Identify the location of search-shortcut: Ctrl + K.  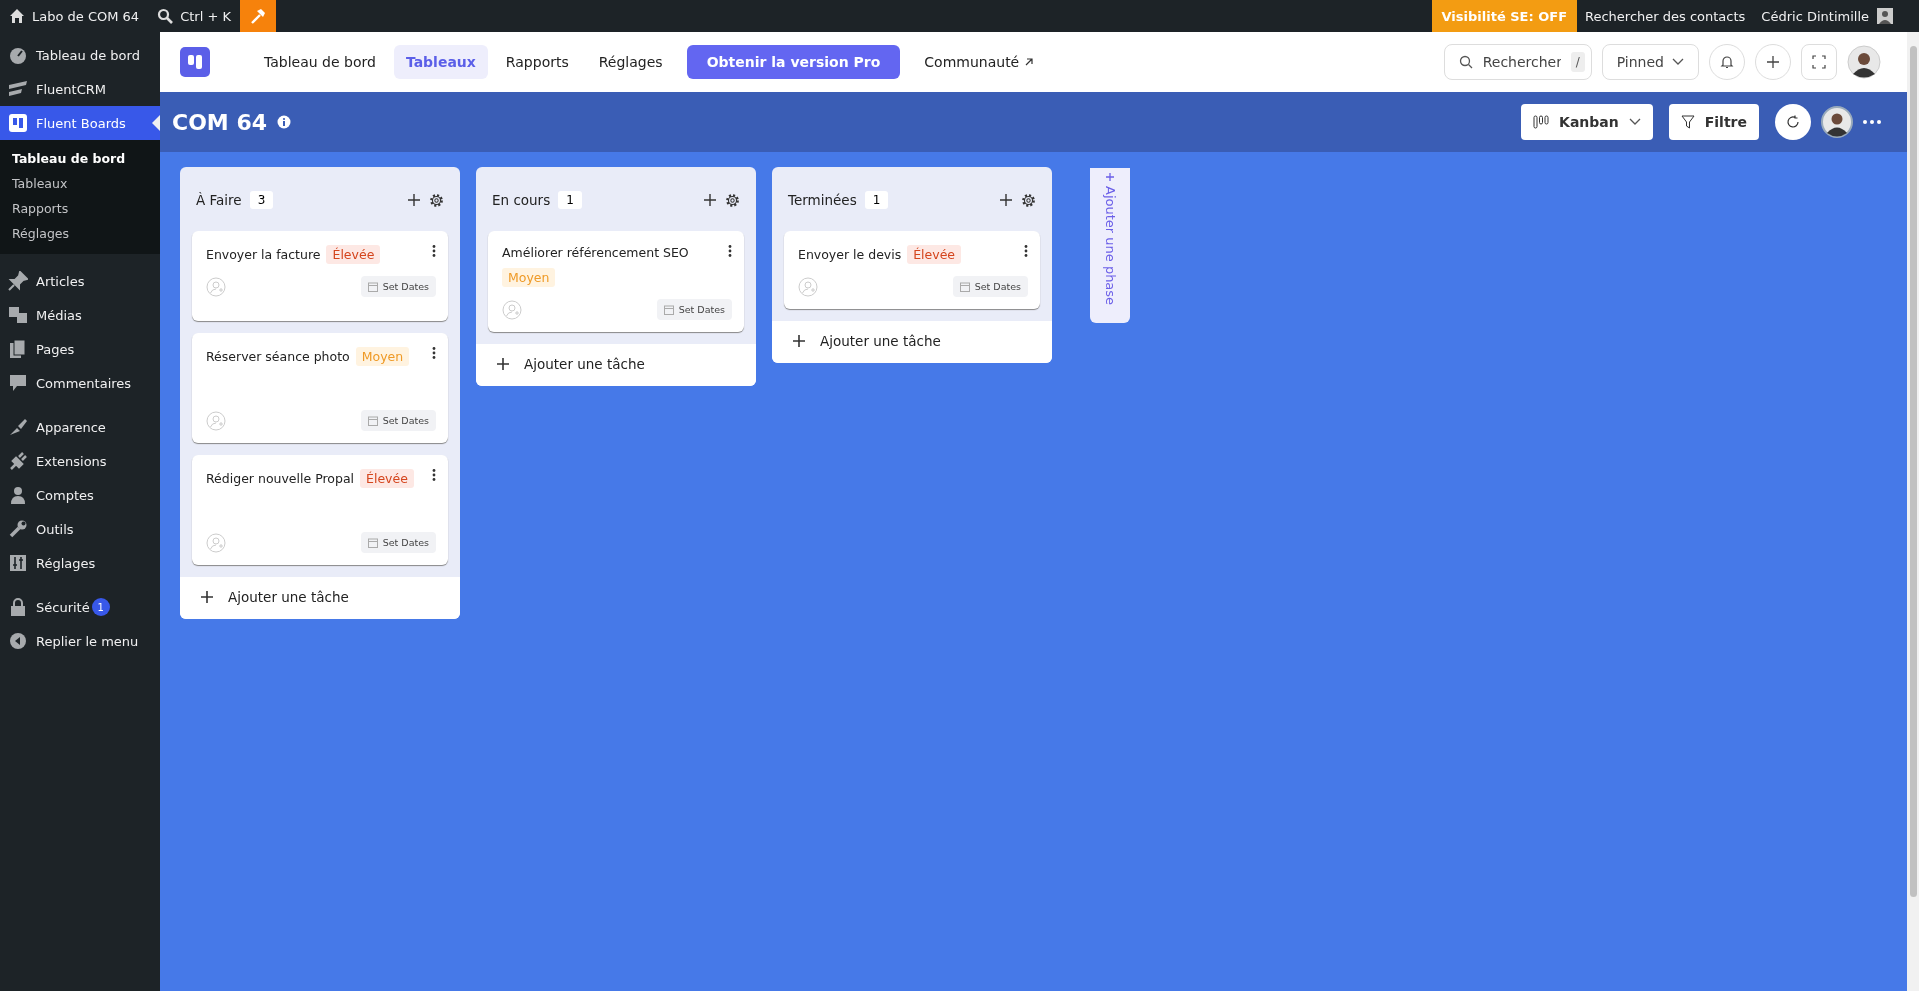
(205, 16).